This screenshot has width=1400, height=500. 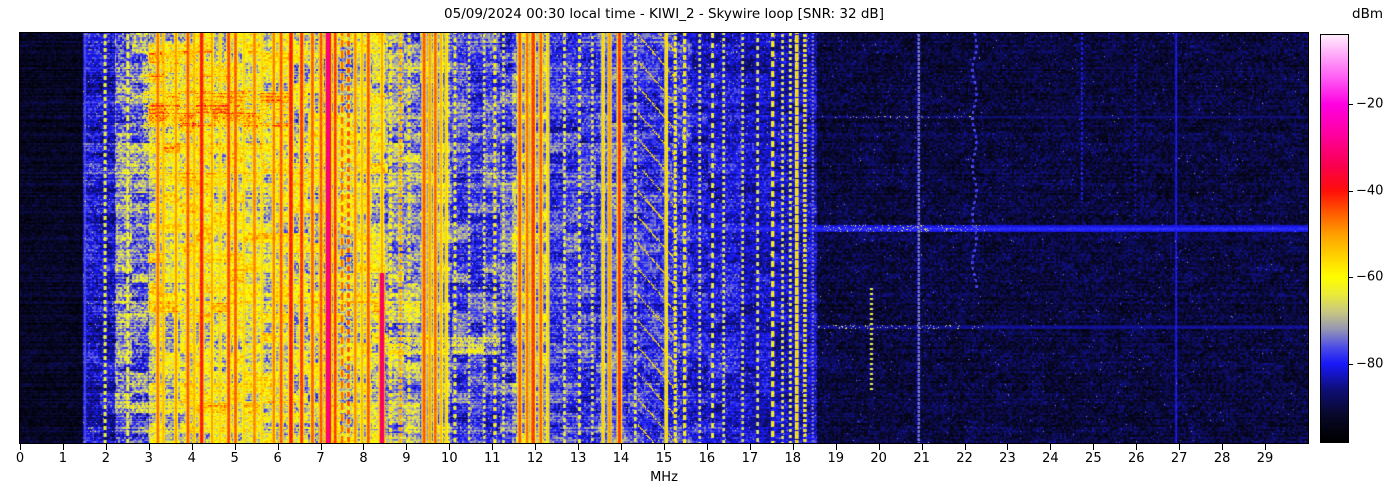 What do you see at coordinates (1136, 458) in the screenshot?
I see `x-tick-label: 26` at bounding box center [1136, 458].